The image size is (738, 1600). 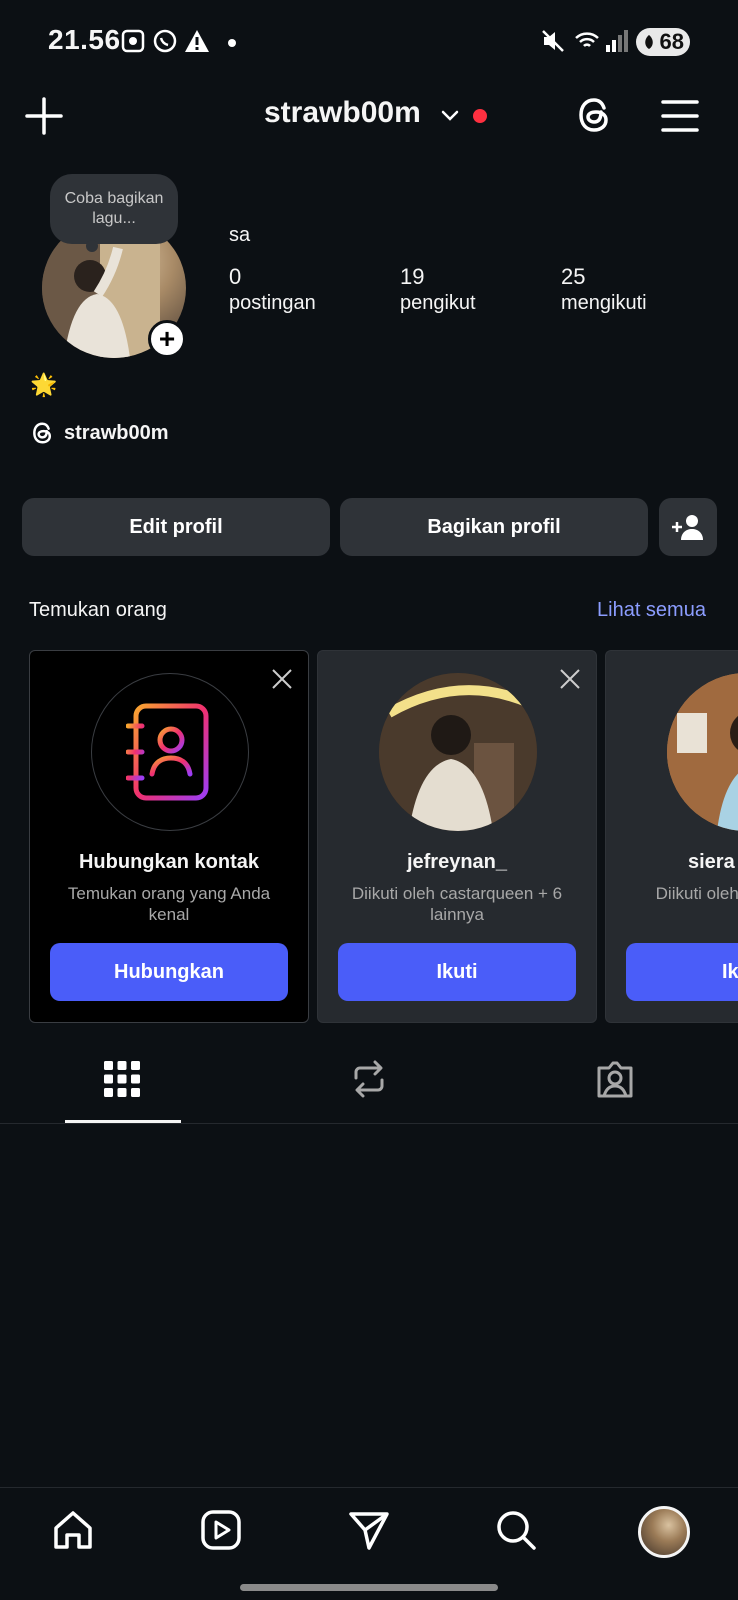 I want to click on followers-label: pengikut, so click(x=438, y=303).